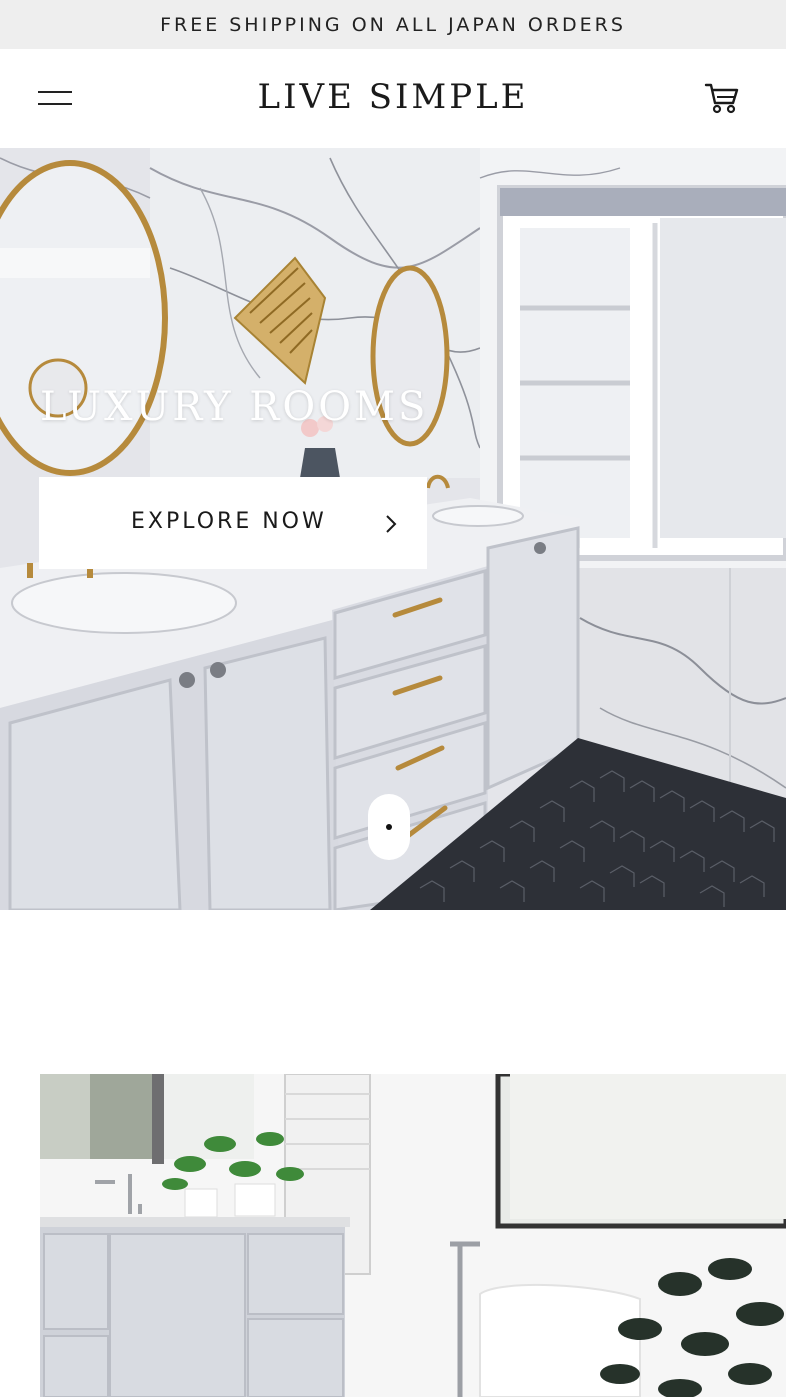  I want to click on announcement-text: FREE SHIPPING ON ALL JAPAN ORDERS, so click(393, 24).